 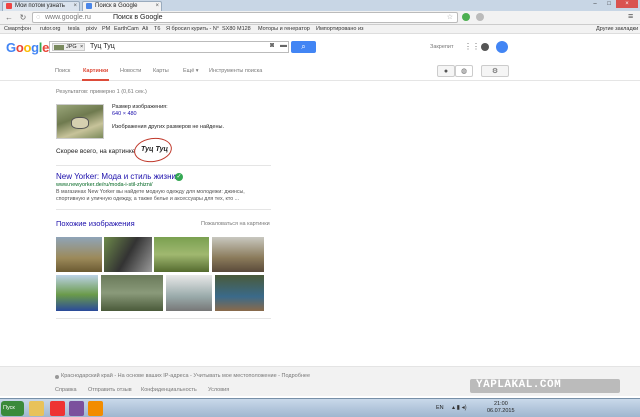 What do you see at coordinates (9, 18) in the screenshot?
I see `back-button: ←` at bounding box center [9, 18].